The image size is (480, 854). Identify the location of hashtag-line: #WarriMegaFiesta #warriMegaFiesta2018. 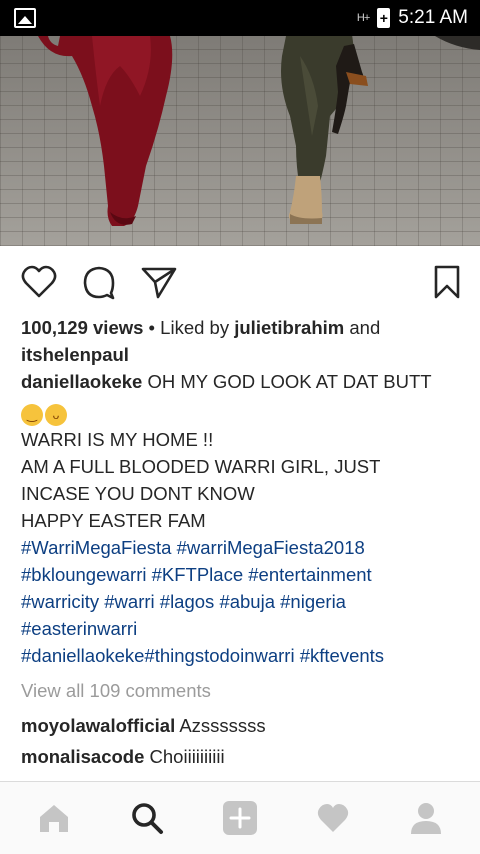
(241, 547).